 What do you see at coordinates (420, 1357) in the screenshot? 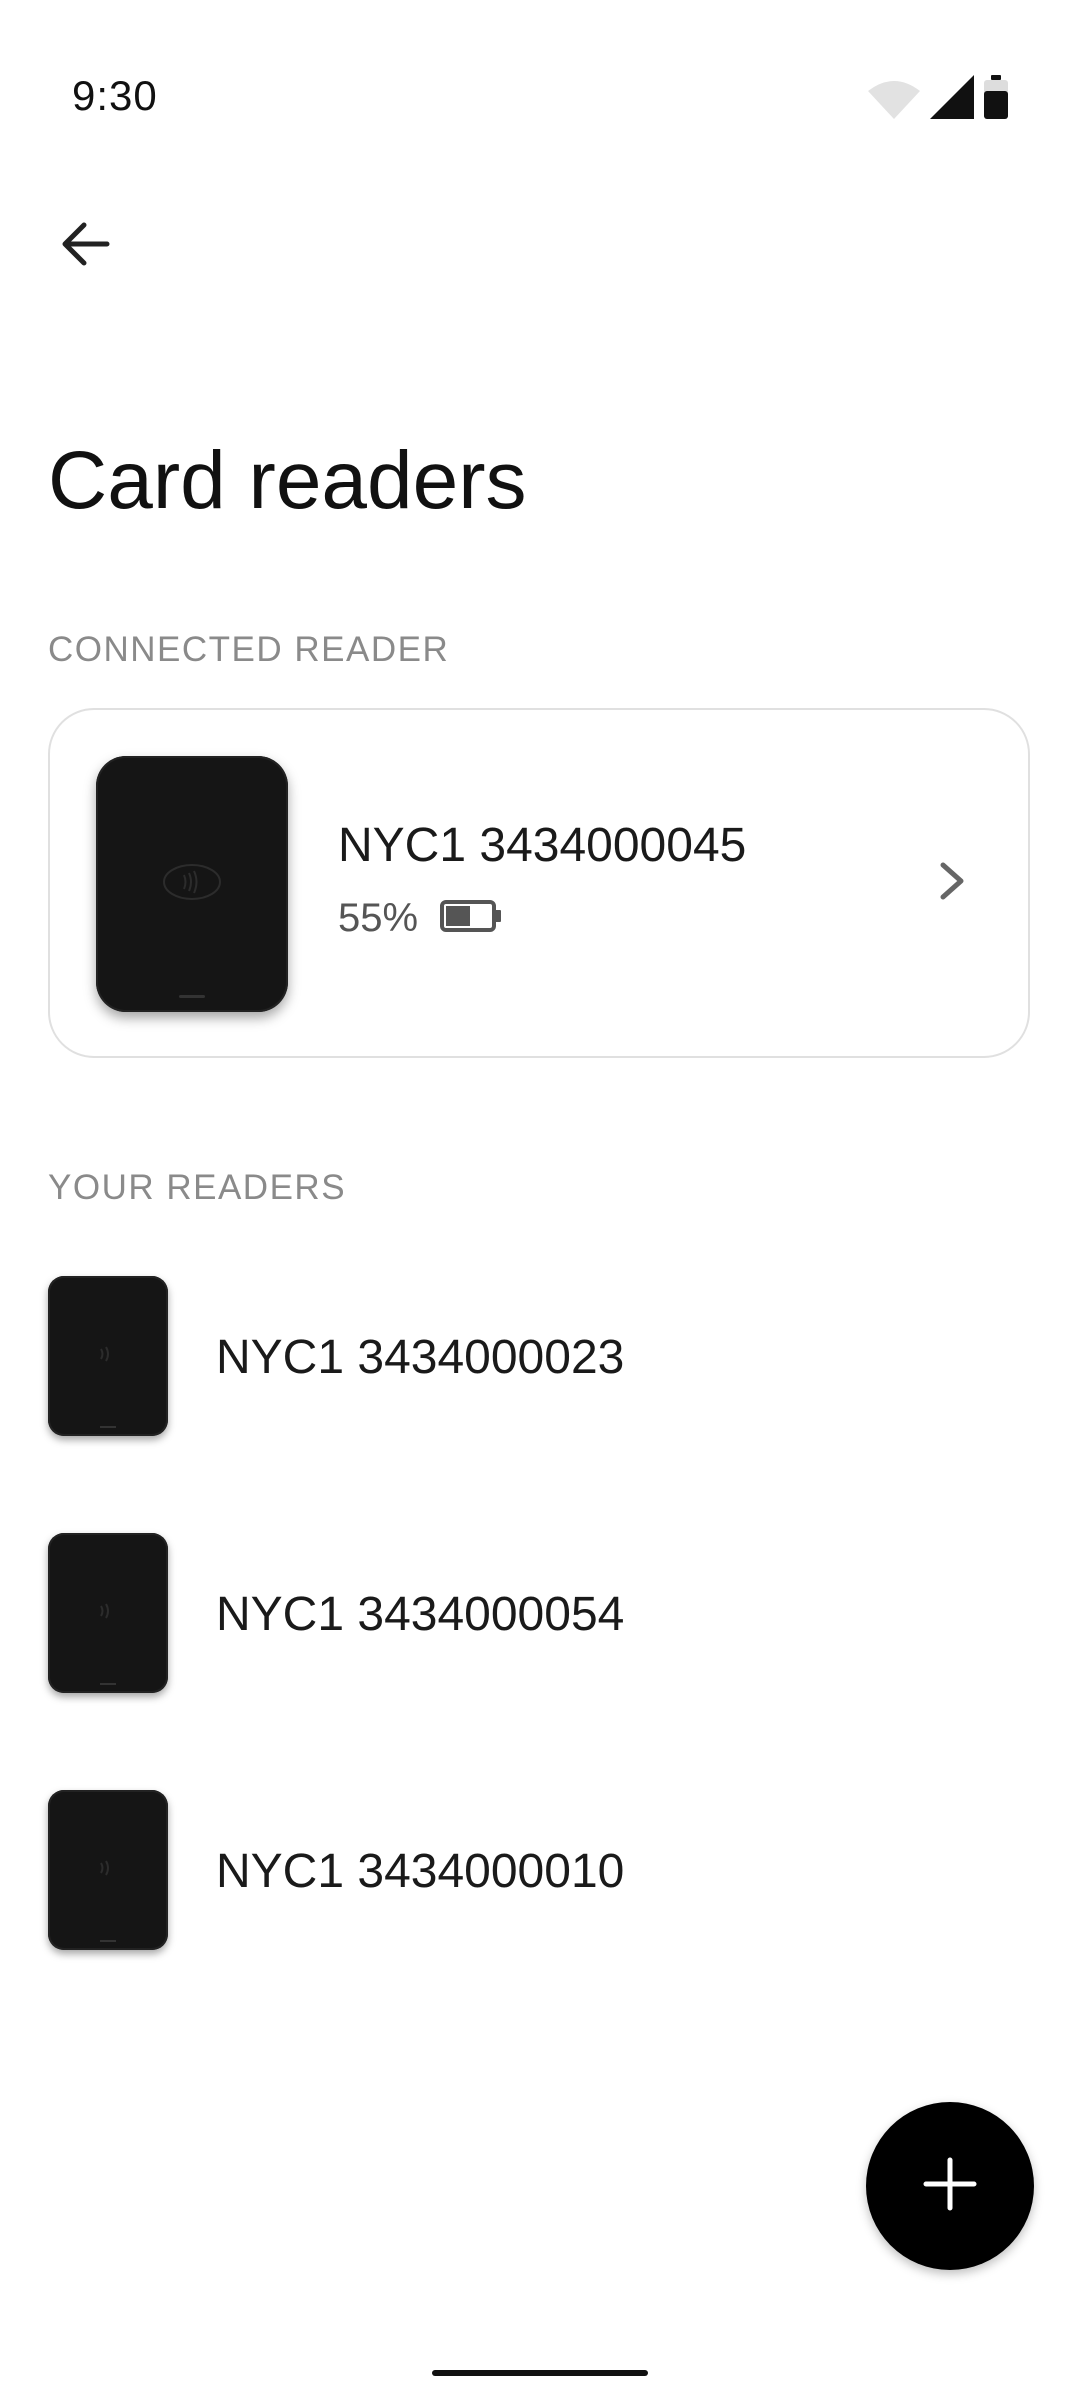
I see `reader-name: NYC1 3434000023` at bounding box center [420, 1357].